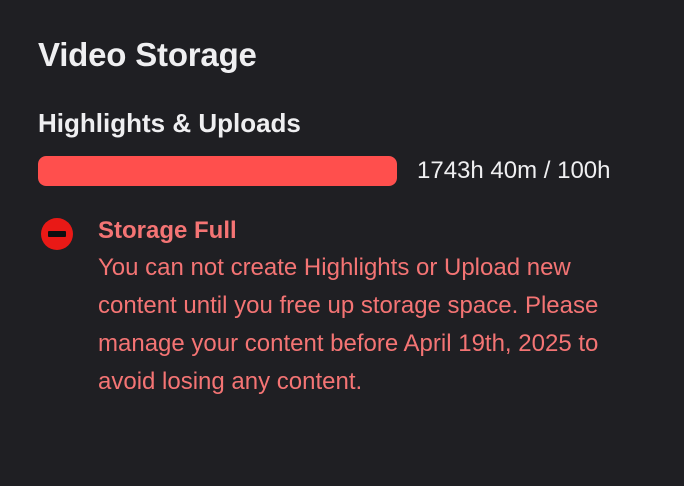 Image resolution: width=684 pixels, height=486 pixels. Describe the element at coordinates (514, 170) in the screenshot. I see `storage-usage-text: 1743h 40m / 100h` at that location.